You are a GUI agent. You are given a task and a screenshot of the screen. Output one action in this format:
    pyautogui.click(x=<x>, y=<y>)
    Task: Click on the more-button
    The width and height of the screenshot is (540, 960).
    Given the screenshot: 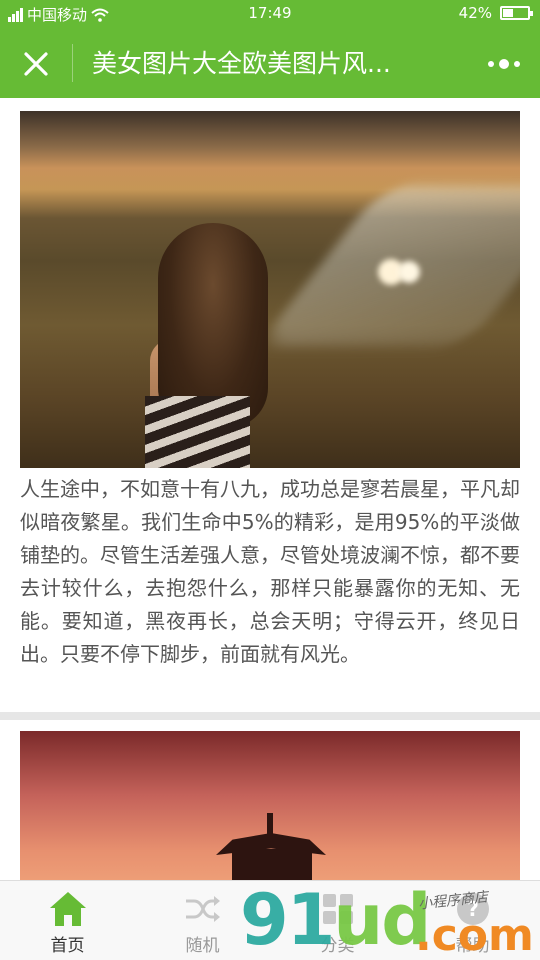 What is the action you would take?
    pyautogui.click(x=504, y=64)
    